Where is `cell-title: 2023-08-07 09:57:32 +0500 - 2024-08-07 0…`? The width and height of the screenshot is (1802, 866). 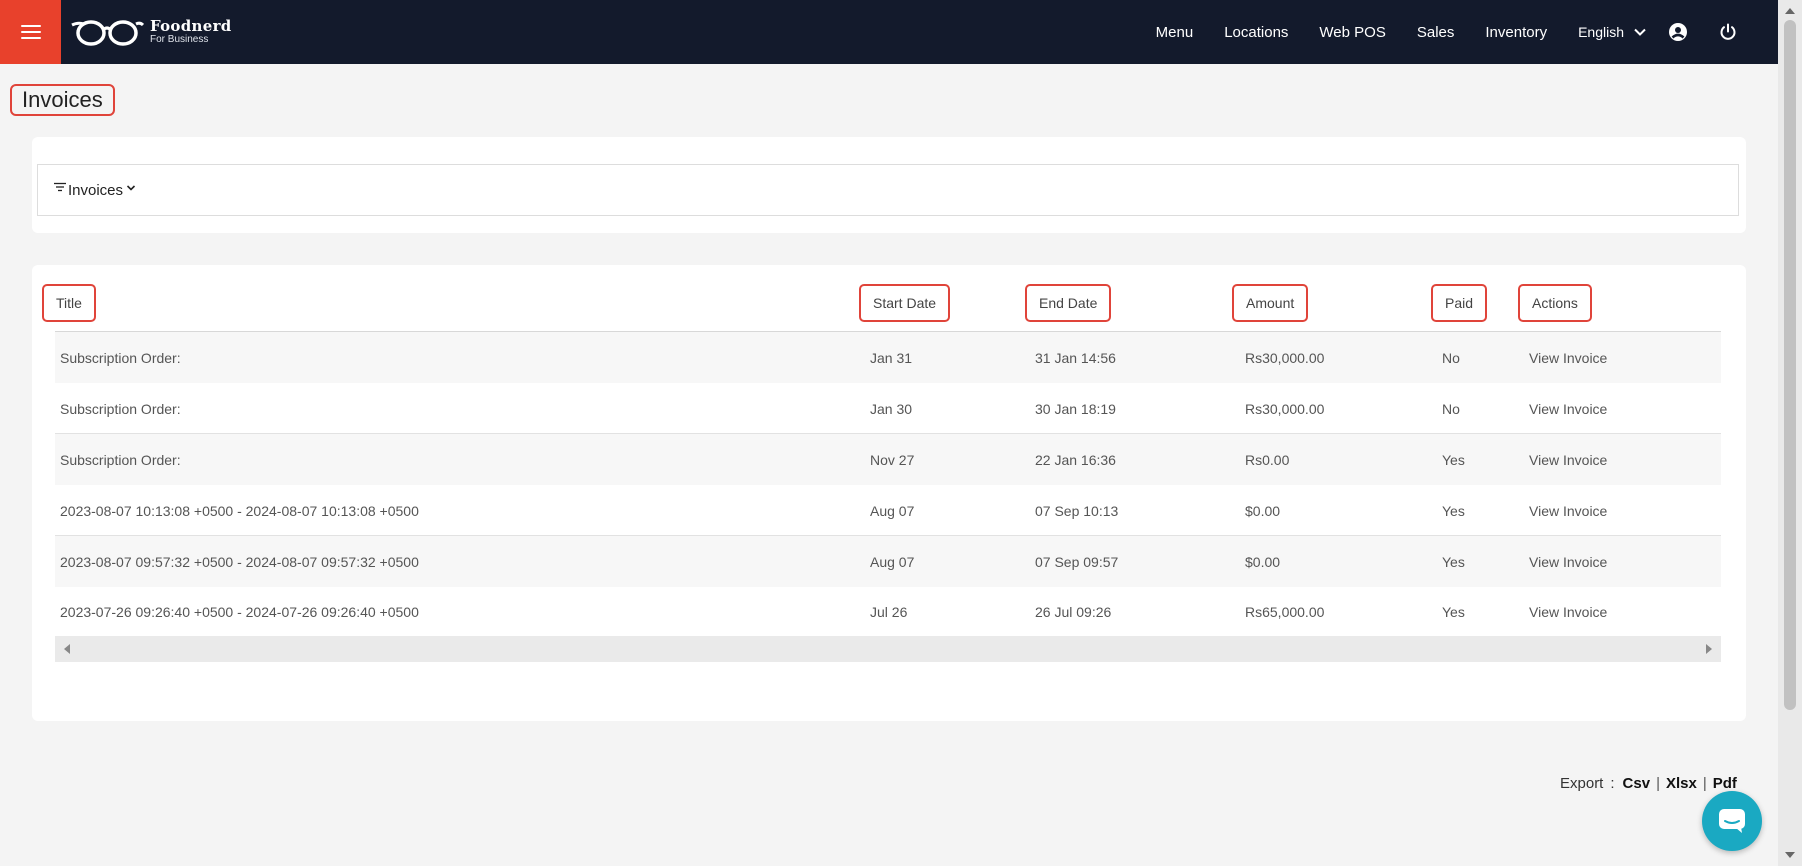
cell-title: 2023-08-07 09:57:32 +0500 - 2024-08-07 0… is located at coordinates (239, 561).